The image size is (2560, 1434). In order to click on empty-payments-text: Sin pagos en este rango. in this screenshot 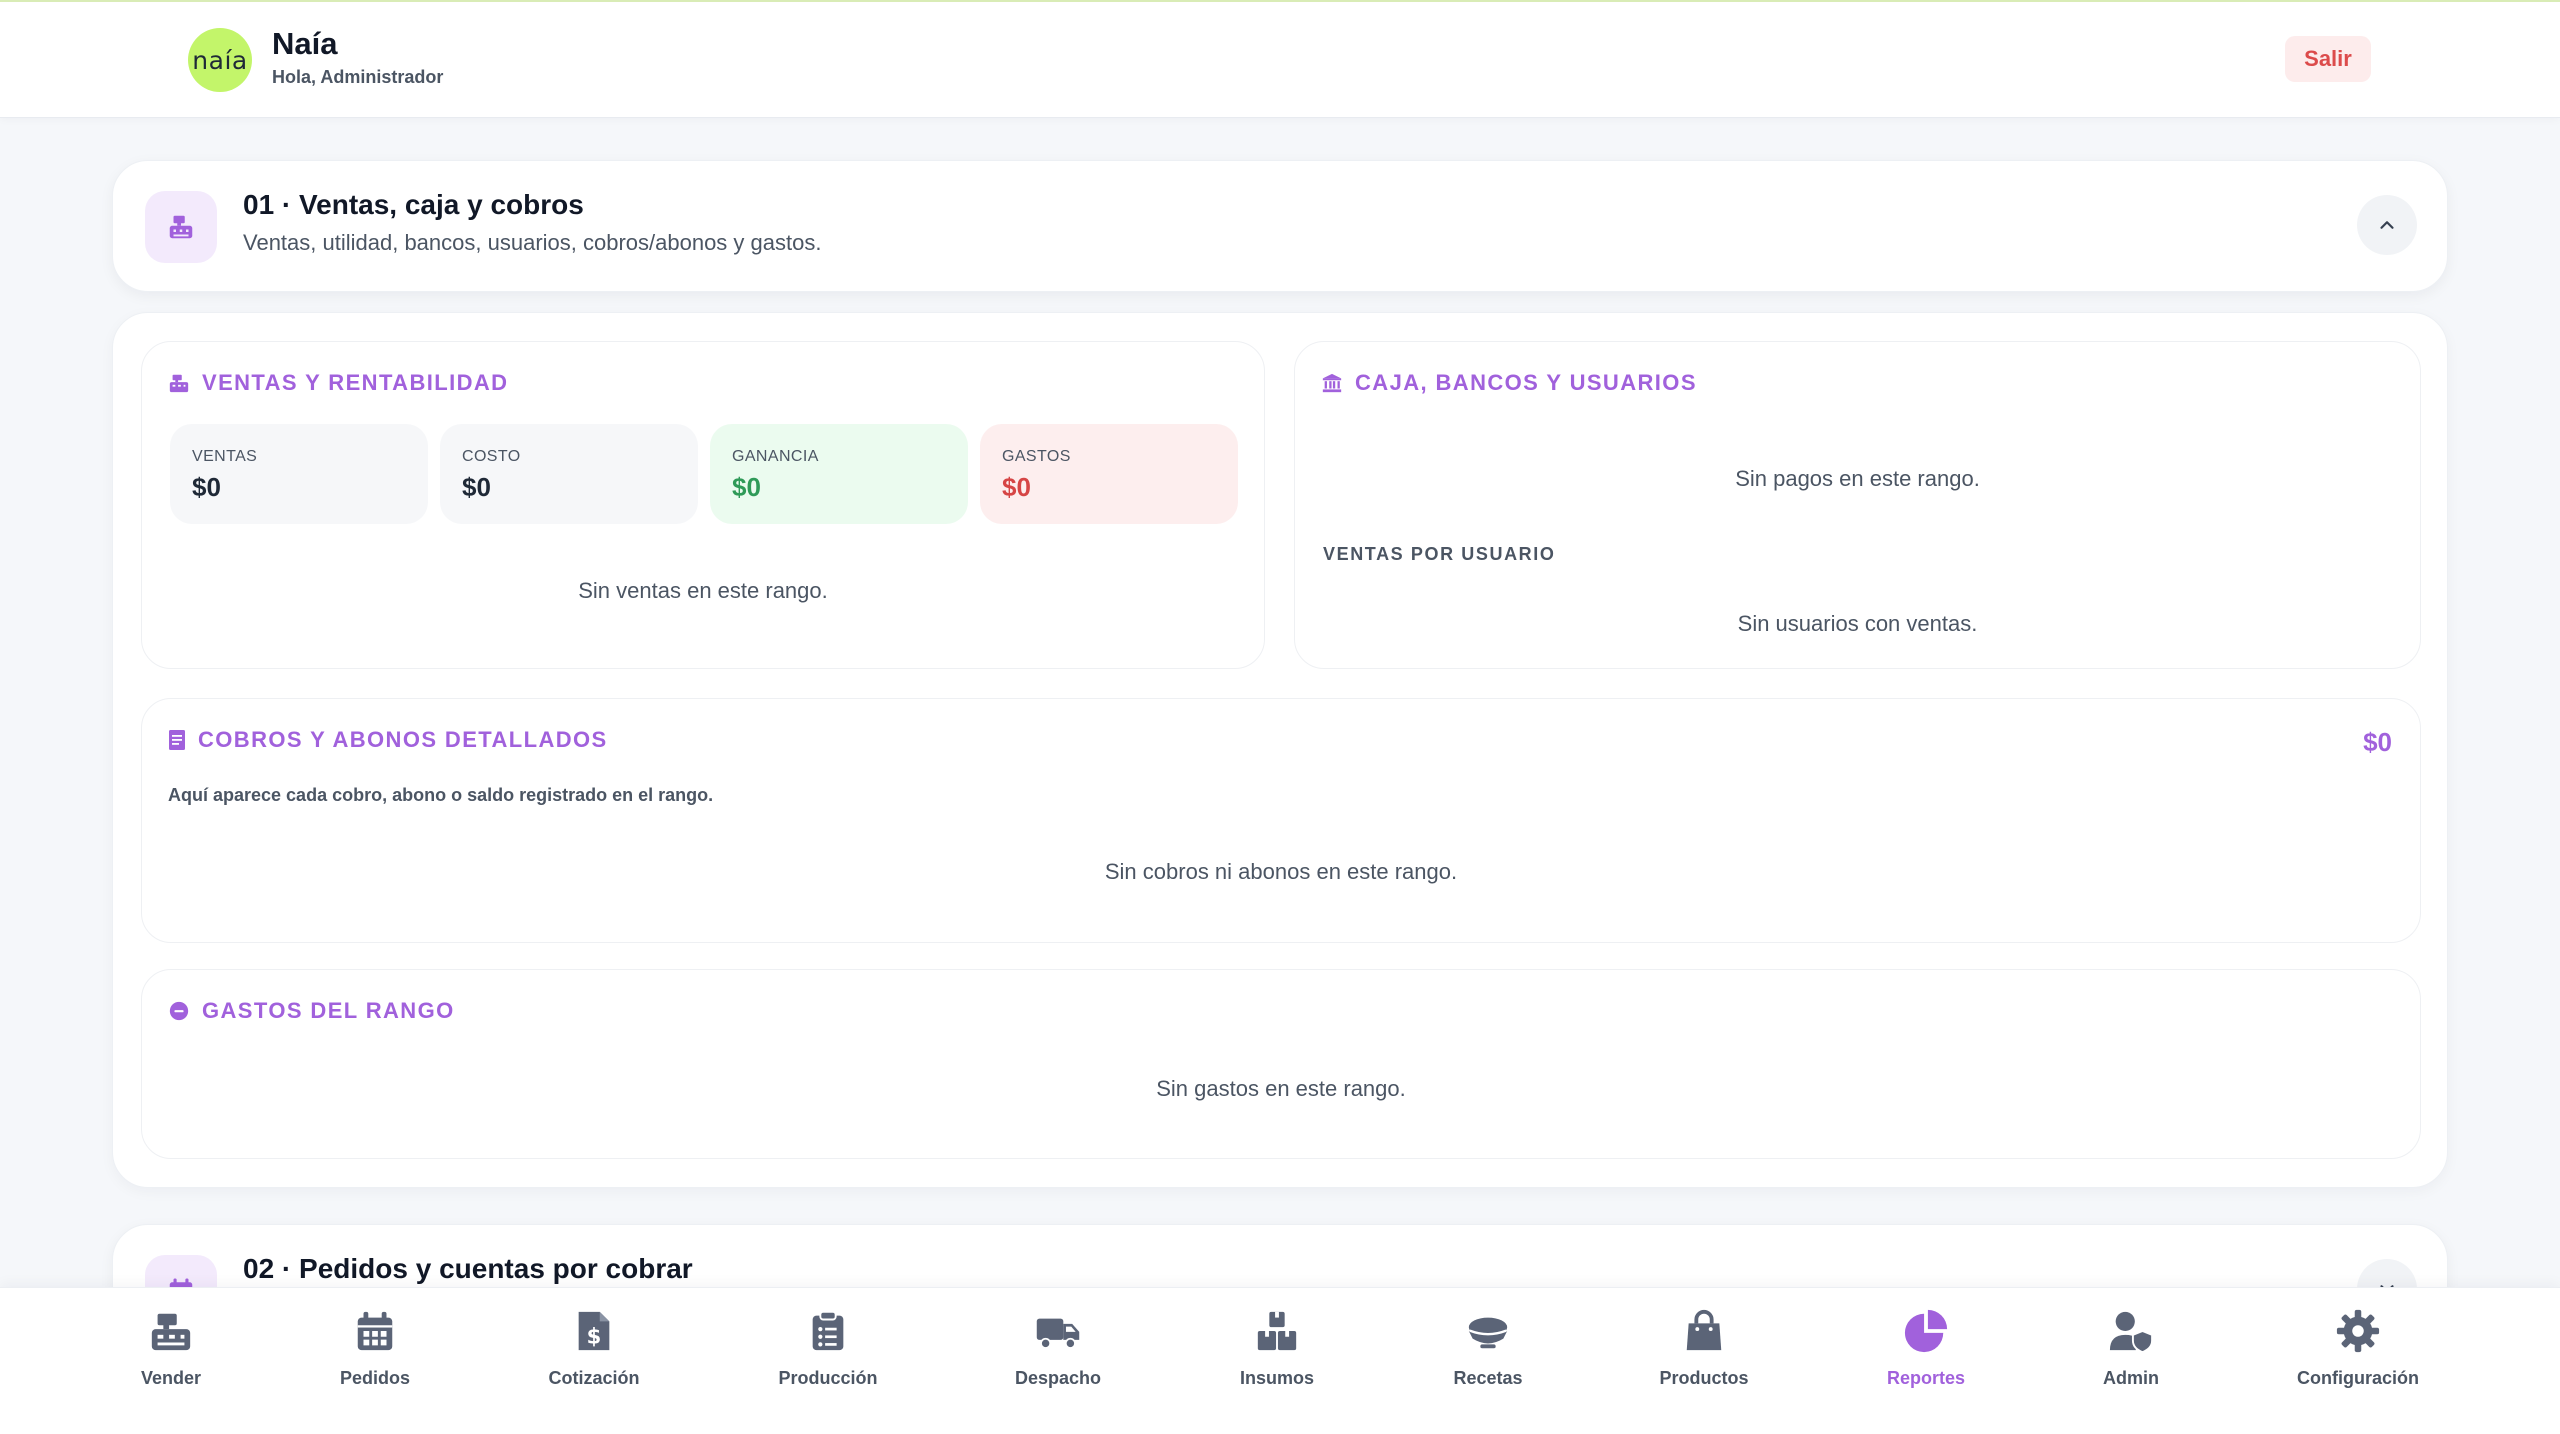, I will do `click(1857, 478)`.